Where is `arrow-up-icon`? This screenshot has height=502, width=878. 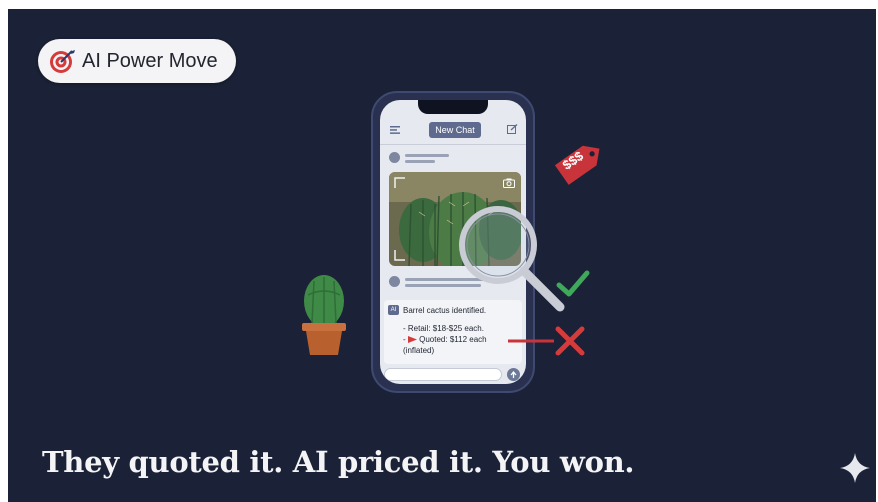
arrow-up-icon is located at coordinates (513, 374).